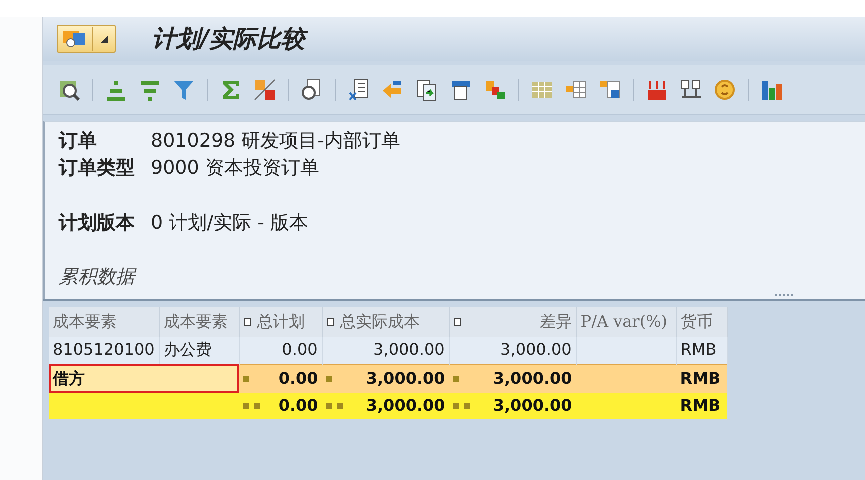 Image resolution: width=865 pixels, height=480 pixels. What do you see at coordinates (265, 90) in the screenshot?
I see `subtotal-icon` at bounding box center [265, 90].